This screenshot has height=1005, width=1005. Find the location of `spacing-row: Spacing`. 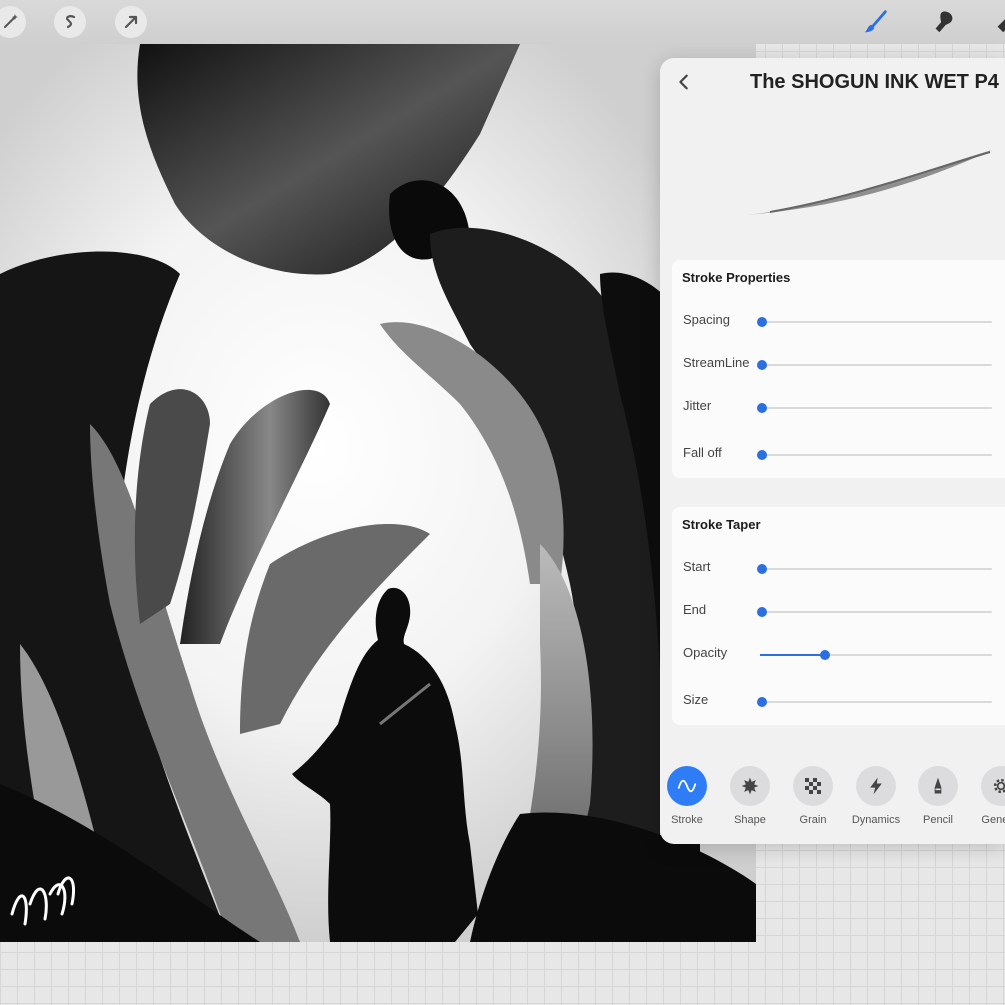

spacing-row: Spacing is located at coordinates (838, 321).